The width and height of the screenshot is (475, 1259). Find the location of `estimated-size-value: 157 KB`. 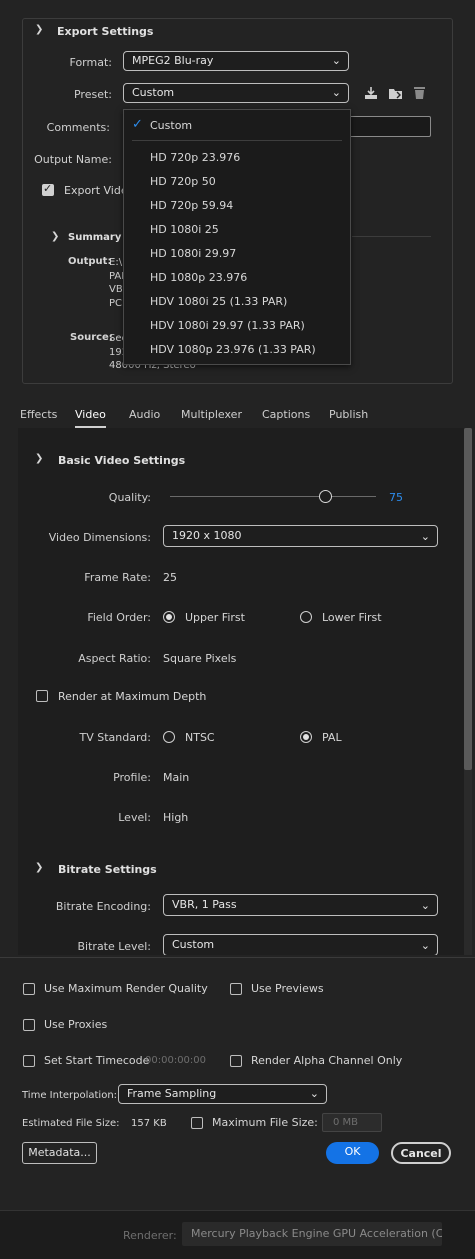

estimated-size-value: 157 KB is located at coordinates (149, 1123).